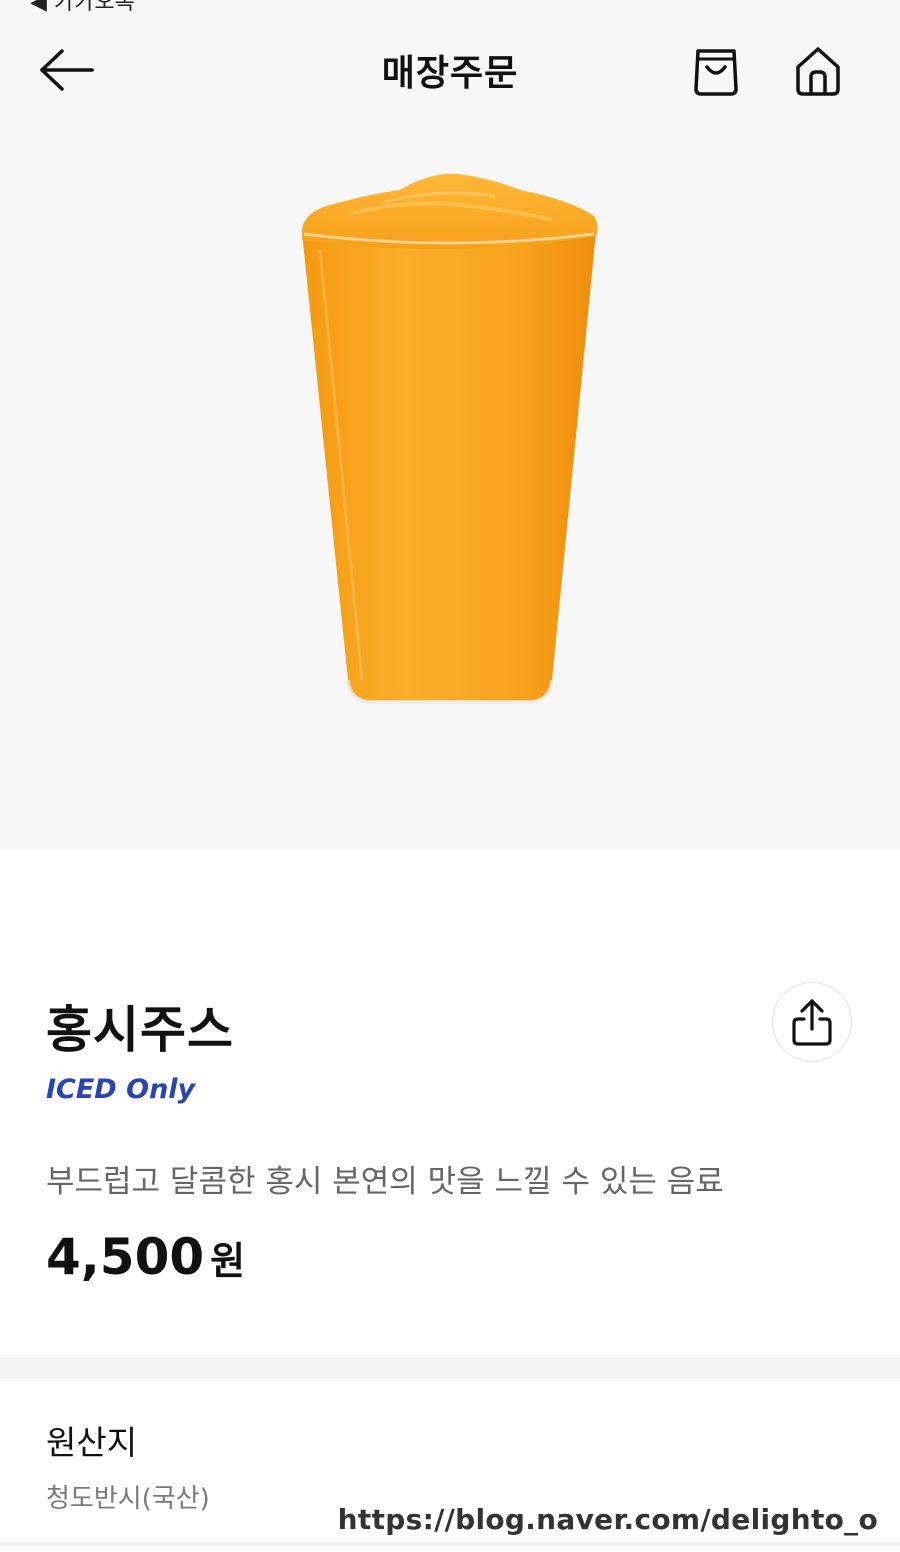  I want to click on juice-glass-image, so click(450, 438).